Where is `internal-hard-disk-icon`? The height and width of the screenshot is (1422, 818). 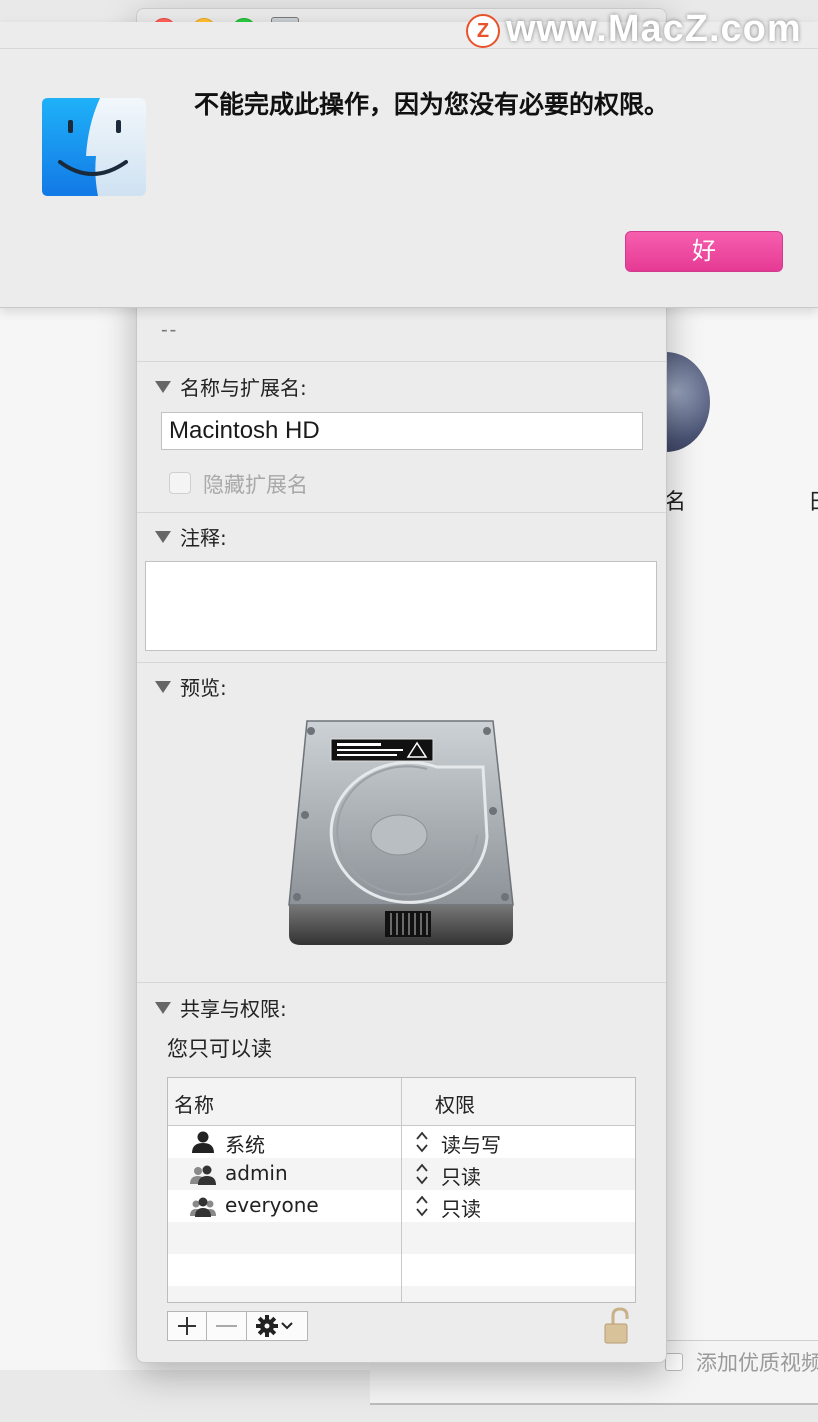 internal-hard-disk-icon is located at coordinates (401, 832).